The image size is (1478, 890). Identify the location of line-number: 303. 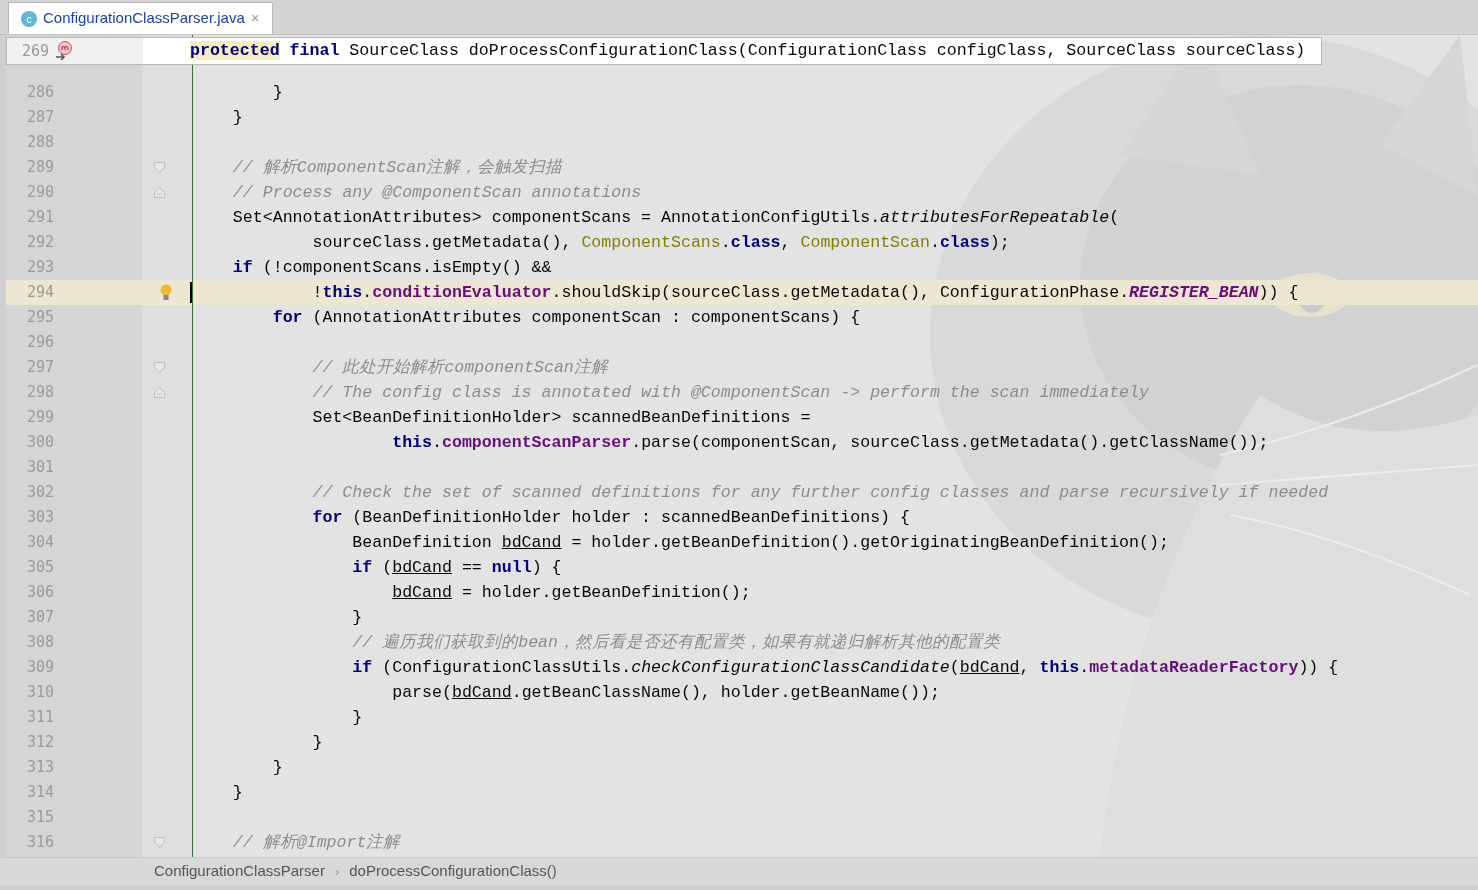
(40, 517).